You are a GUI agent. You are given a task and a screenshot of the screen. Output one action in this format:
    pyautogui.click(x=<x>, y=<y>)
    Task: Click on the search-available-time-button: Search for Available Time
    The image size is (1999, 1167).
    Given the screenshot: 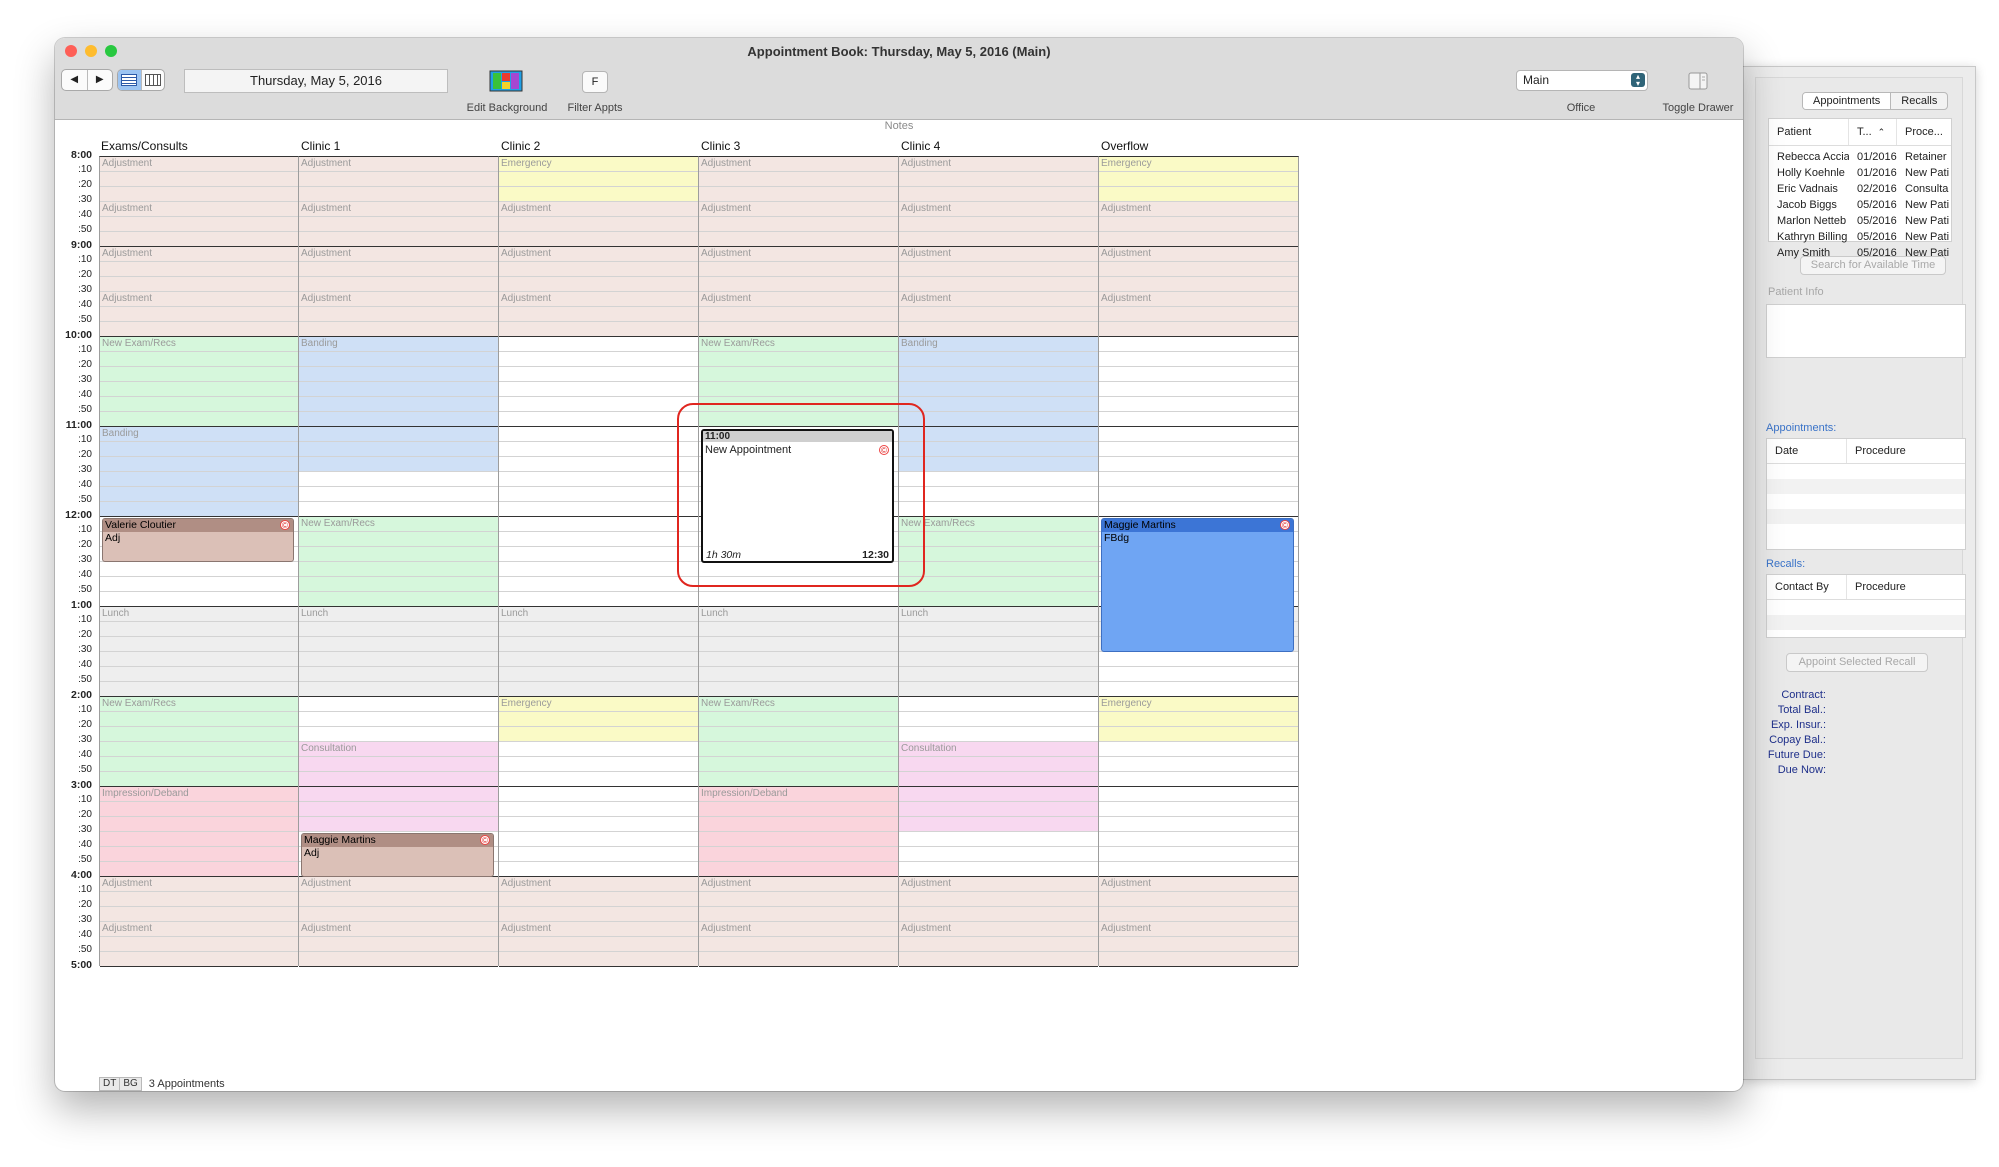 What is the action you would take?
    pyautogui.click(x=1873, y=265)
    